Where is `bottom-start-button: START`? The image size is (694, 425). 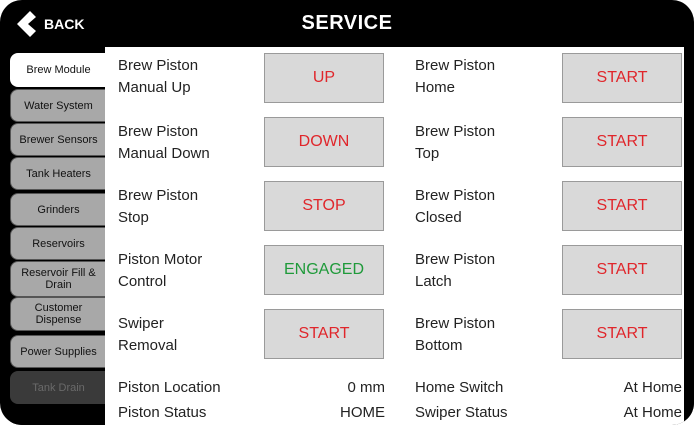 bottom-start-button: START is located at coordinates (622, 334).